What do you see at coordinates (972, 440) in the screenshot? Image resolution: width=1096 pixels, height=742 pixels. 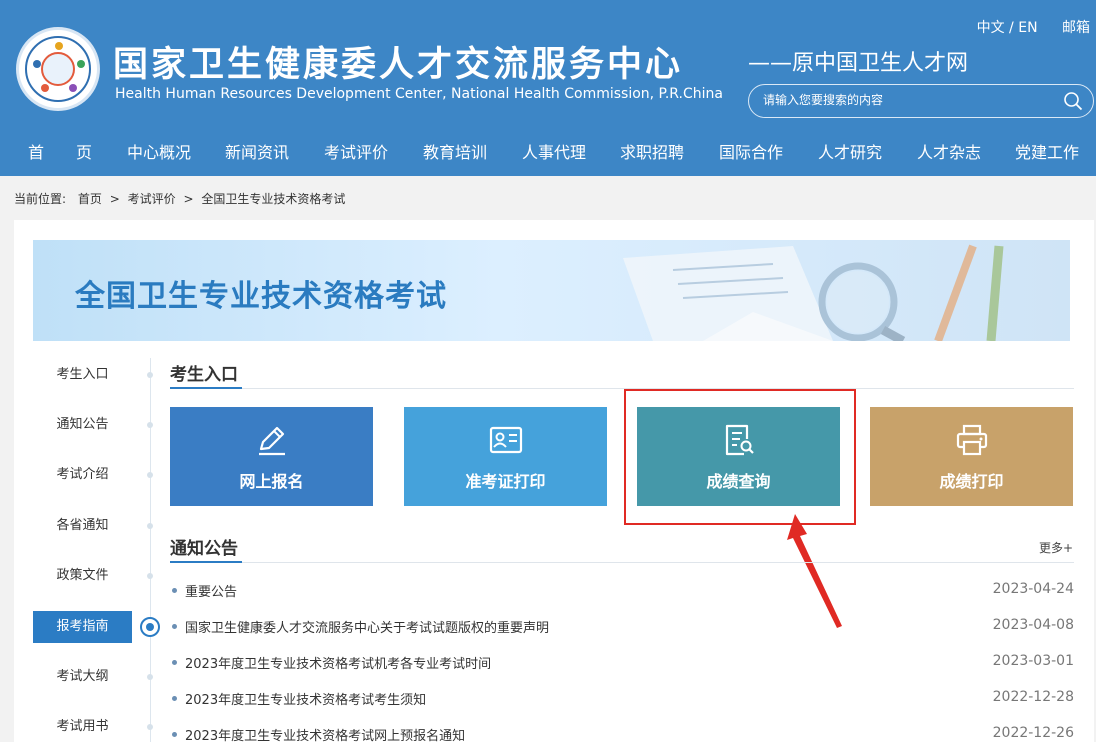 I see `printer-icon` at bounding box center [972, 440].